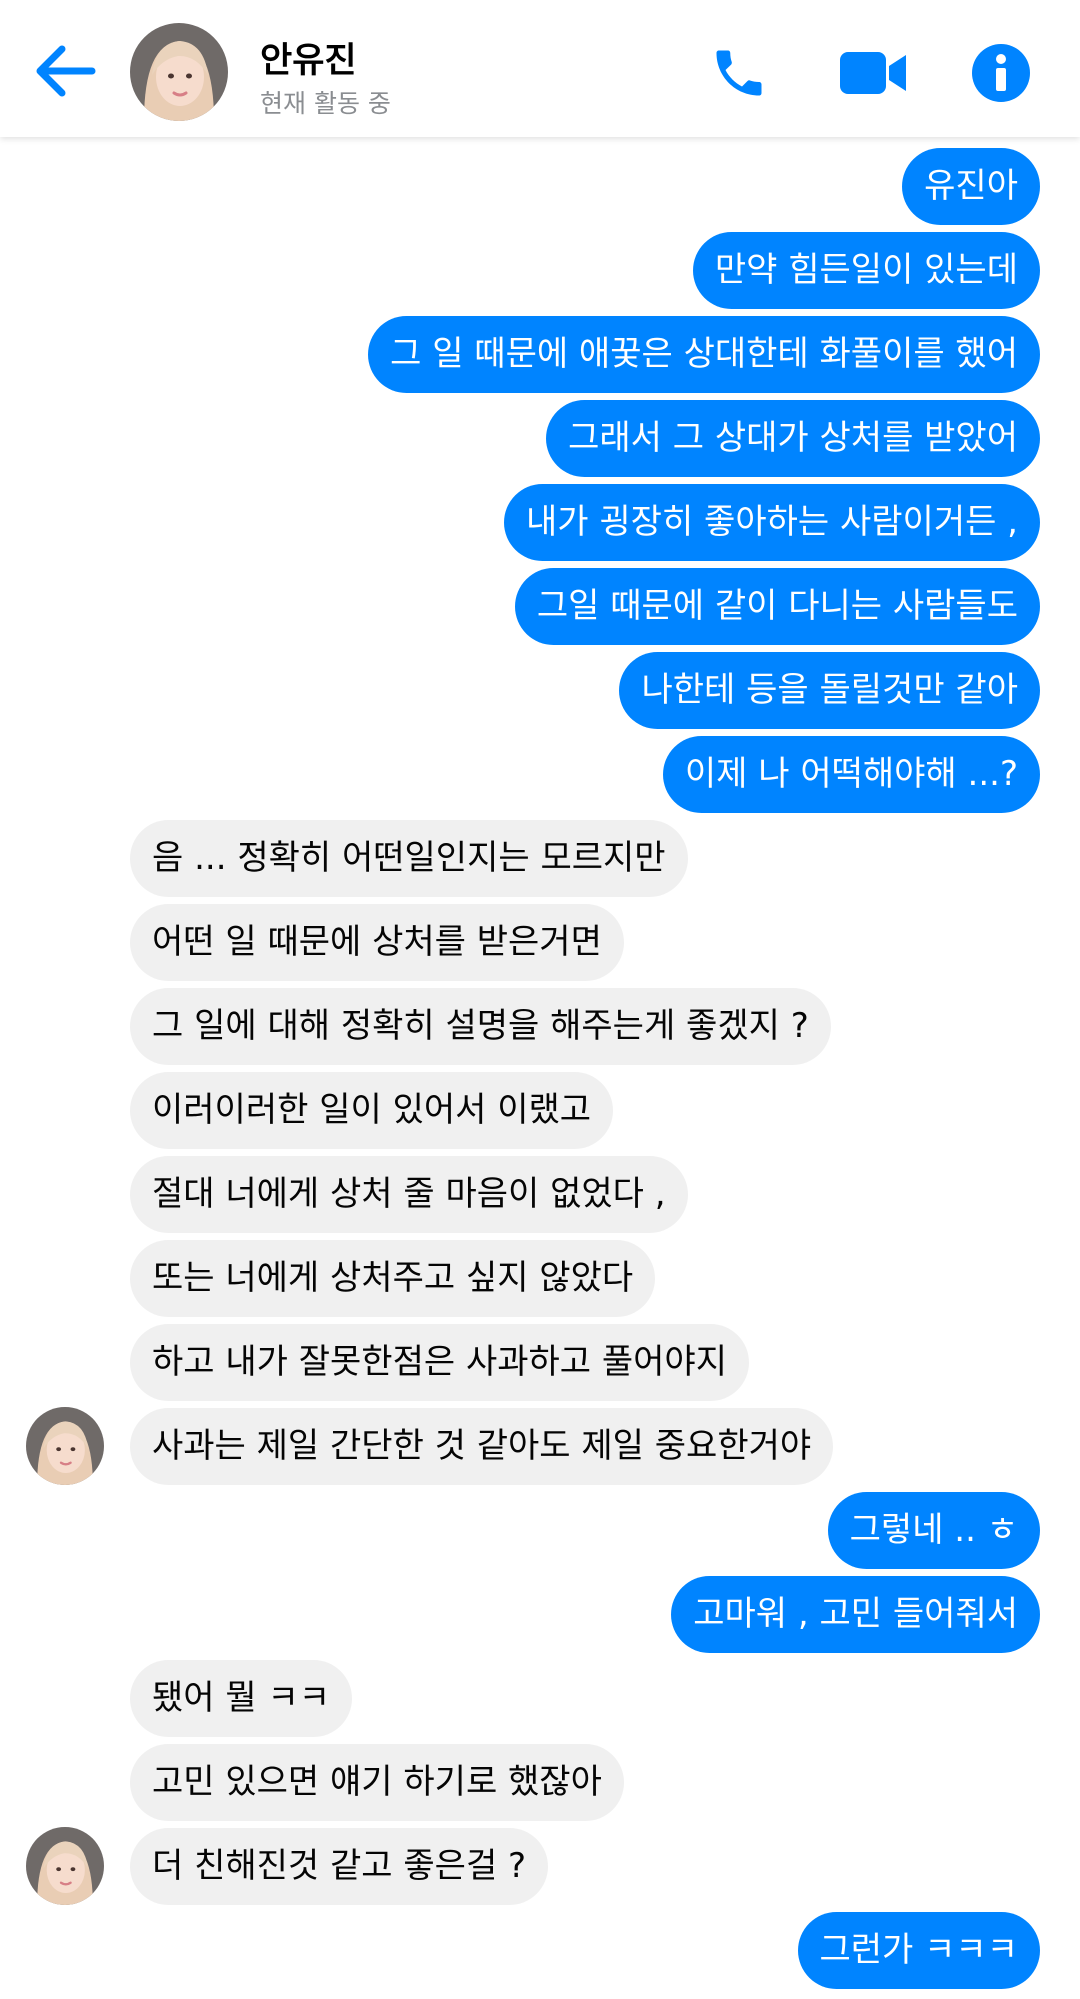 This screenshot has width=1080, height=1999. I want to click on message-bubble-sent: 그일 때문에 같이 다니는 사람들도, so click(777, 606).